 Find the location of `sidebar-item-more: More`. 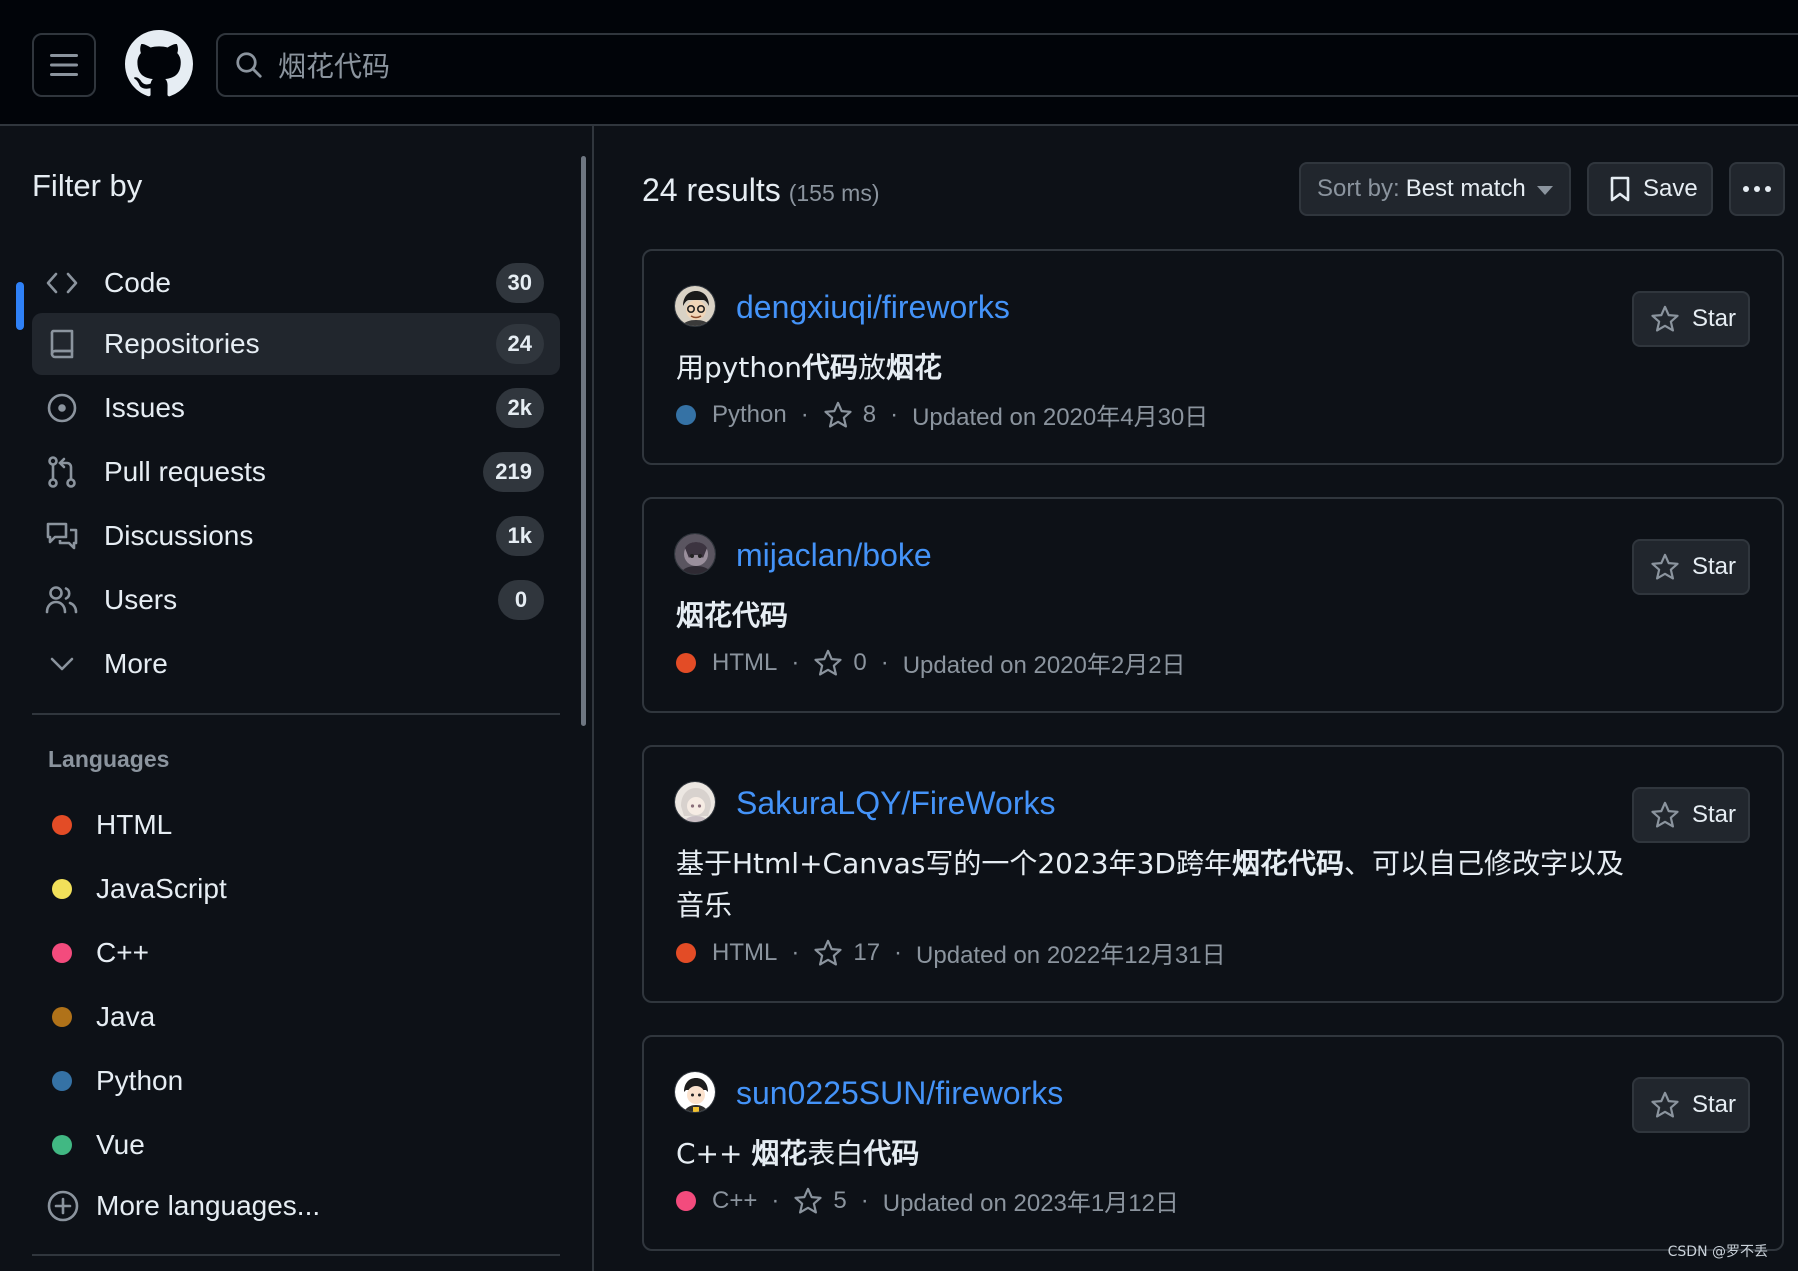

sidebar-item-more: More is located at coordinates (296, 664).